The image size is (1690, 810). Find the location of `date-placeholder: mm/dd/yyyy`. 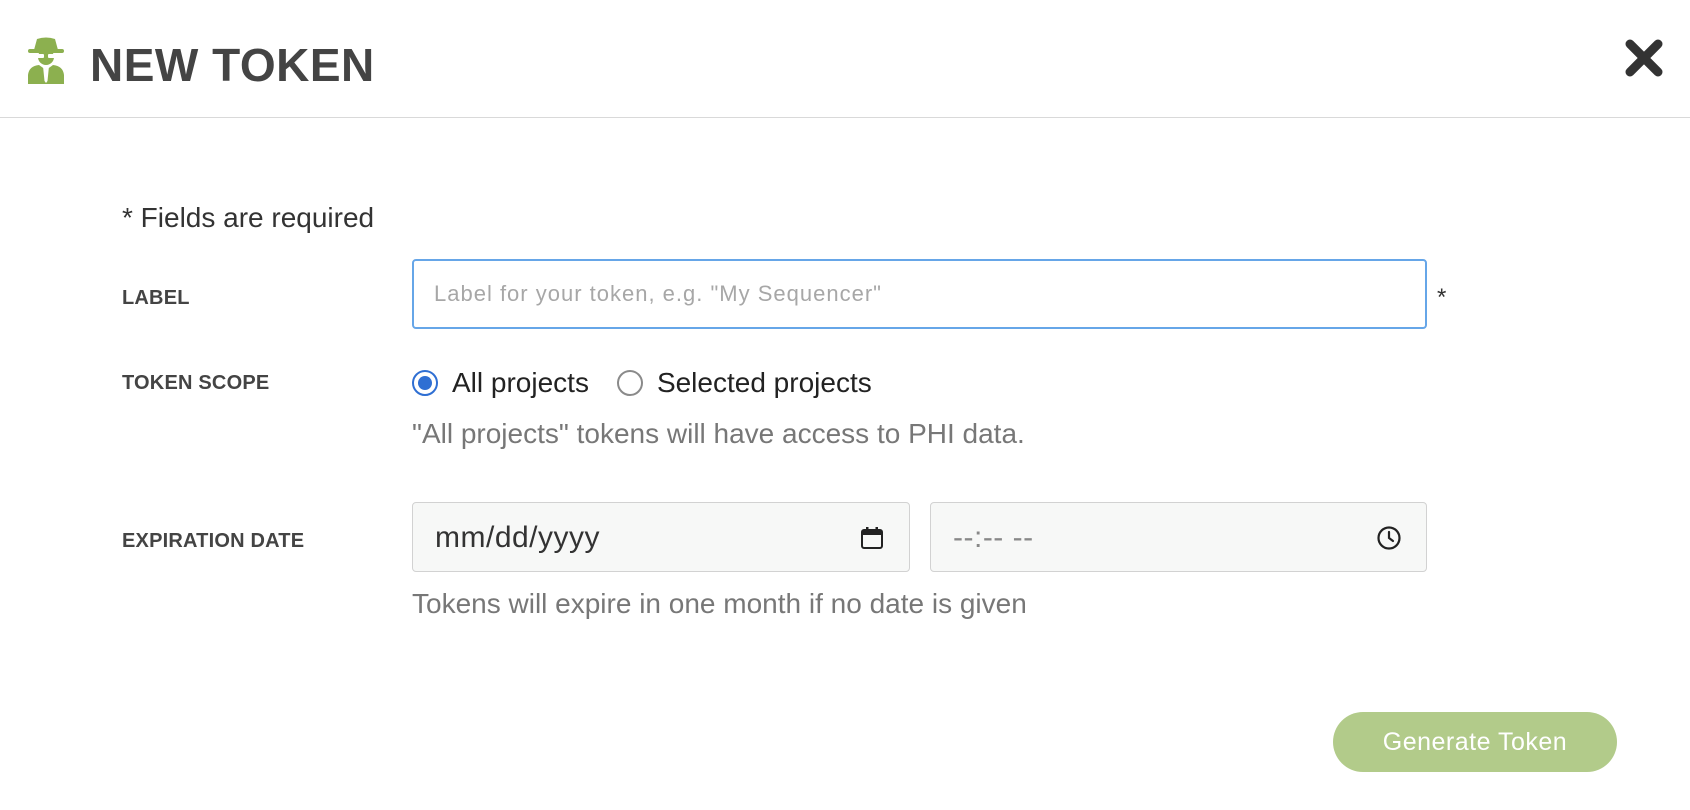

date-placeholder: mm/dd/yyyy is located at coordinates (518, 537).